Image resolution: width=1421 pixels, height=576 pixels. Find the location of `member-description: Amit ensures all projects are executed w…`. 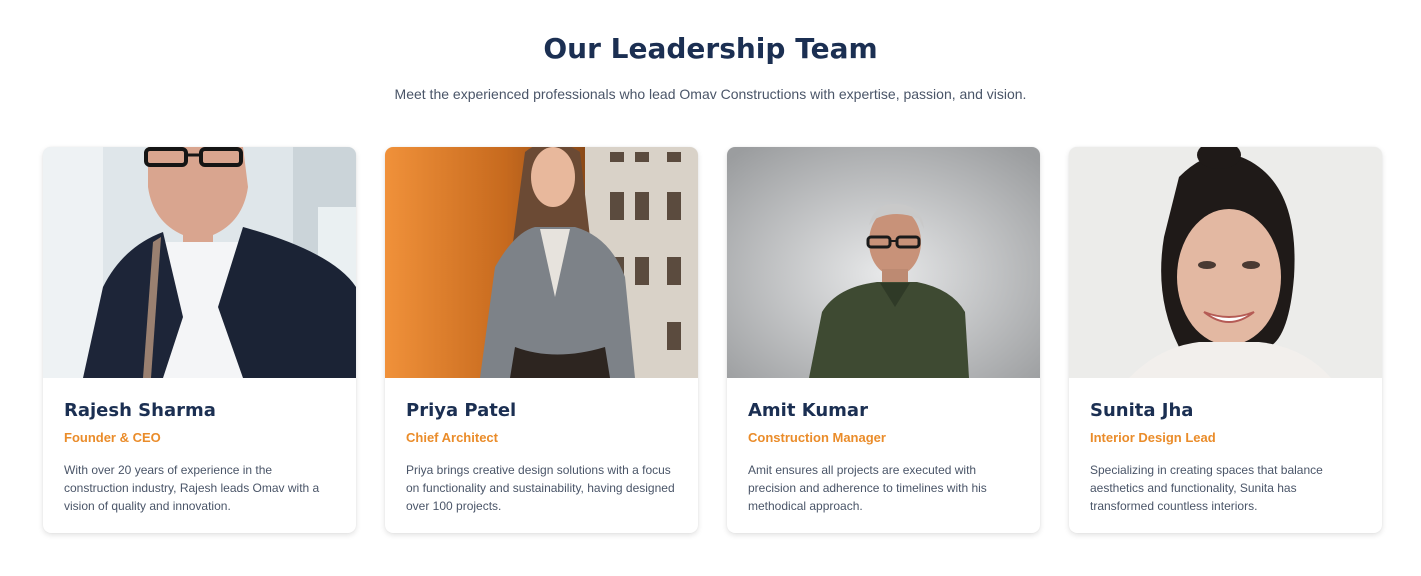

member-description: Amit ensures all projects are executed w… is located at coordinates (867, 488).